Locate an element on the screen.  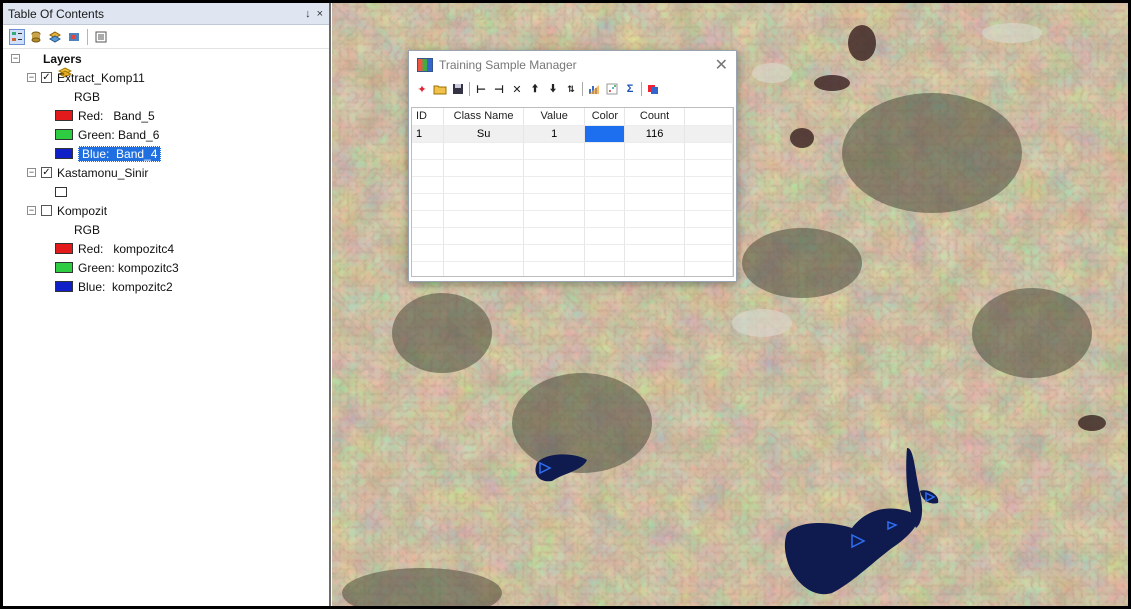
band-green: Green: kompozitc3 is located at coordinates (117, 267).